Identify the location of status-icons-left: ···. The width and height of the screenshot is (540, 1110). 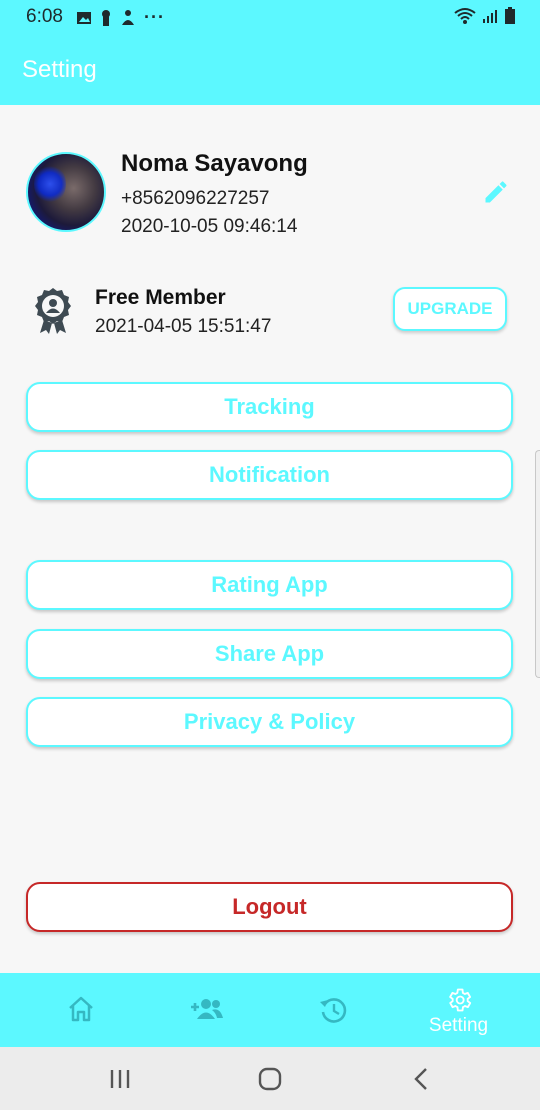
(120, 17).